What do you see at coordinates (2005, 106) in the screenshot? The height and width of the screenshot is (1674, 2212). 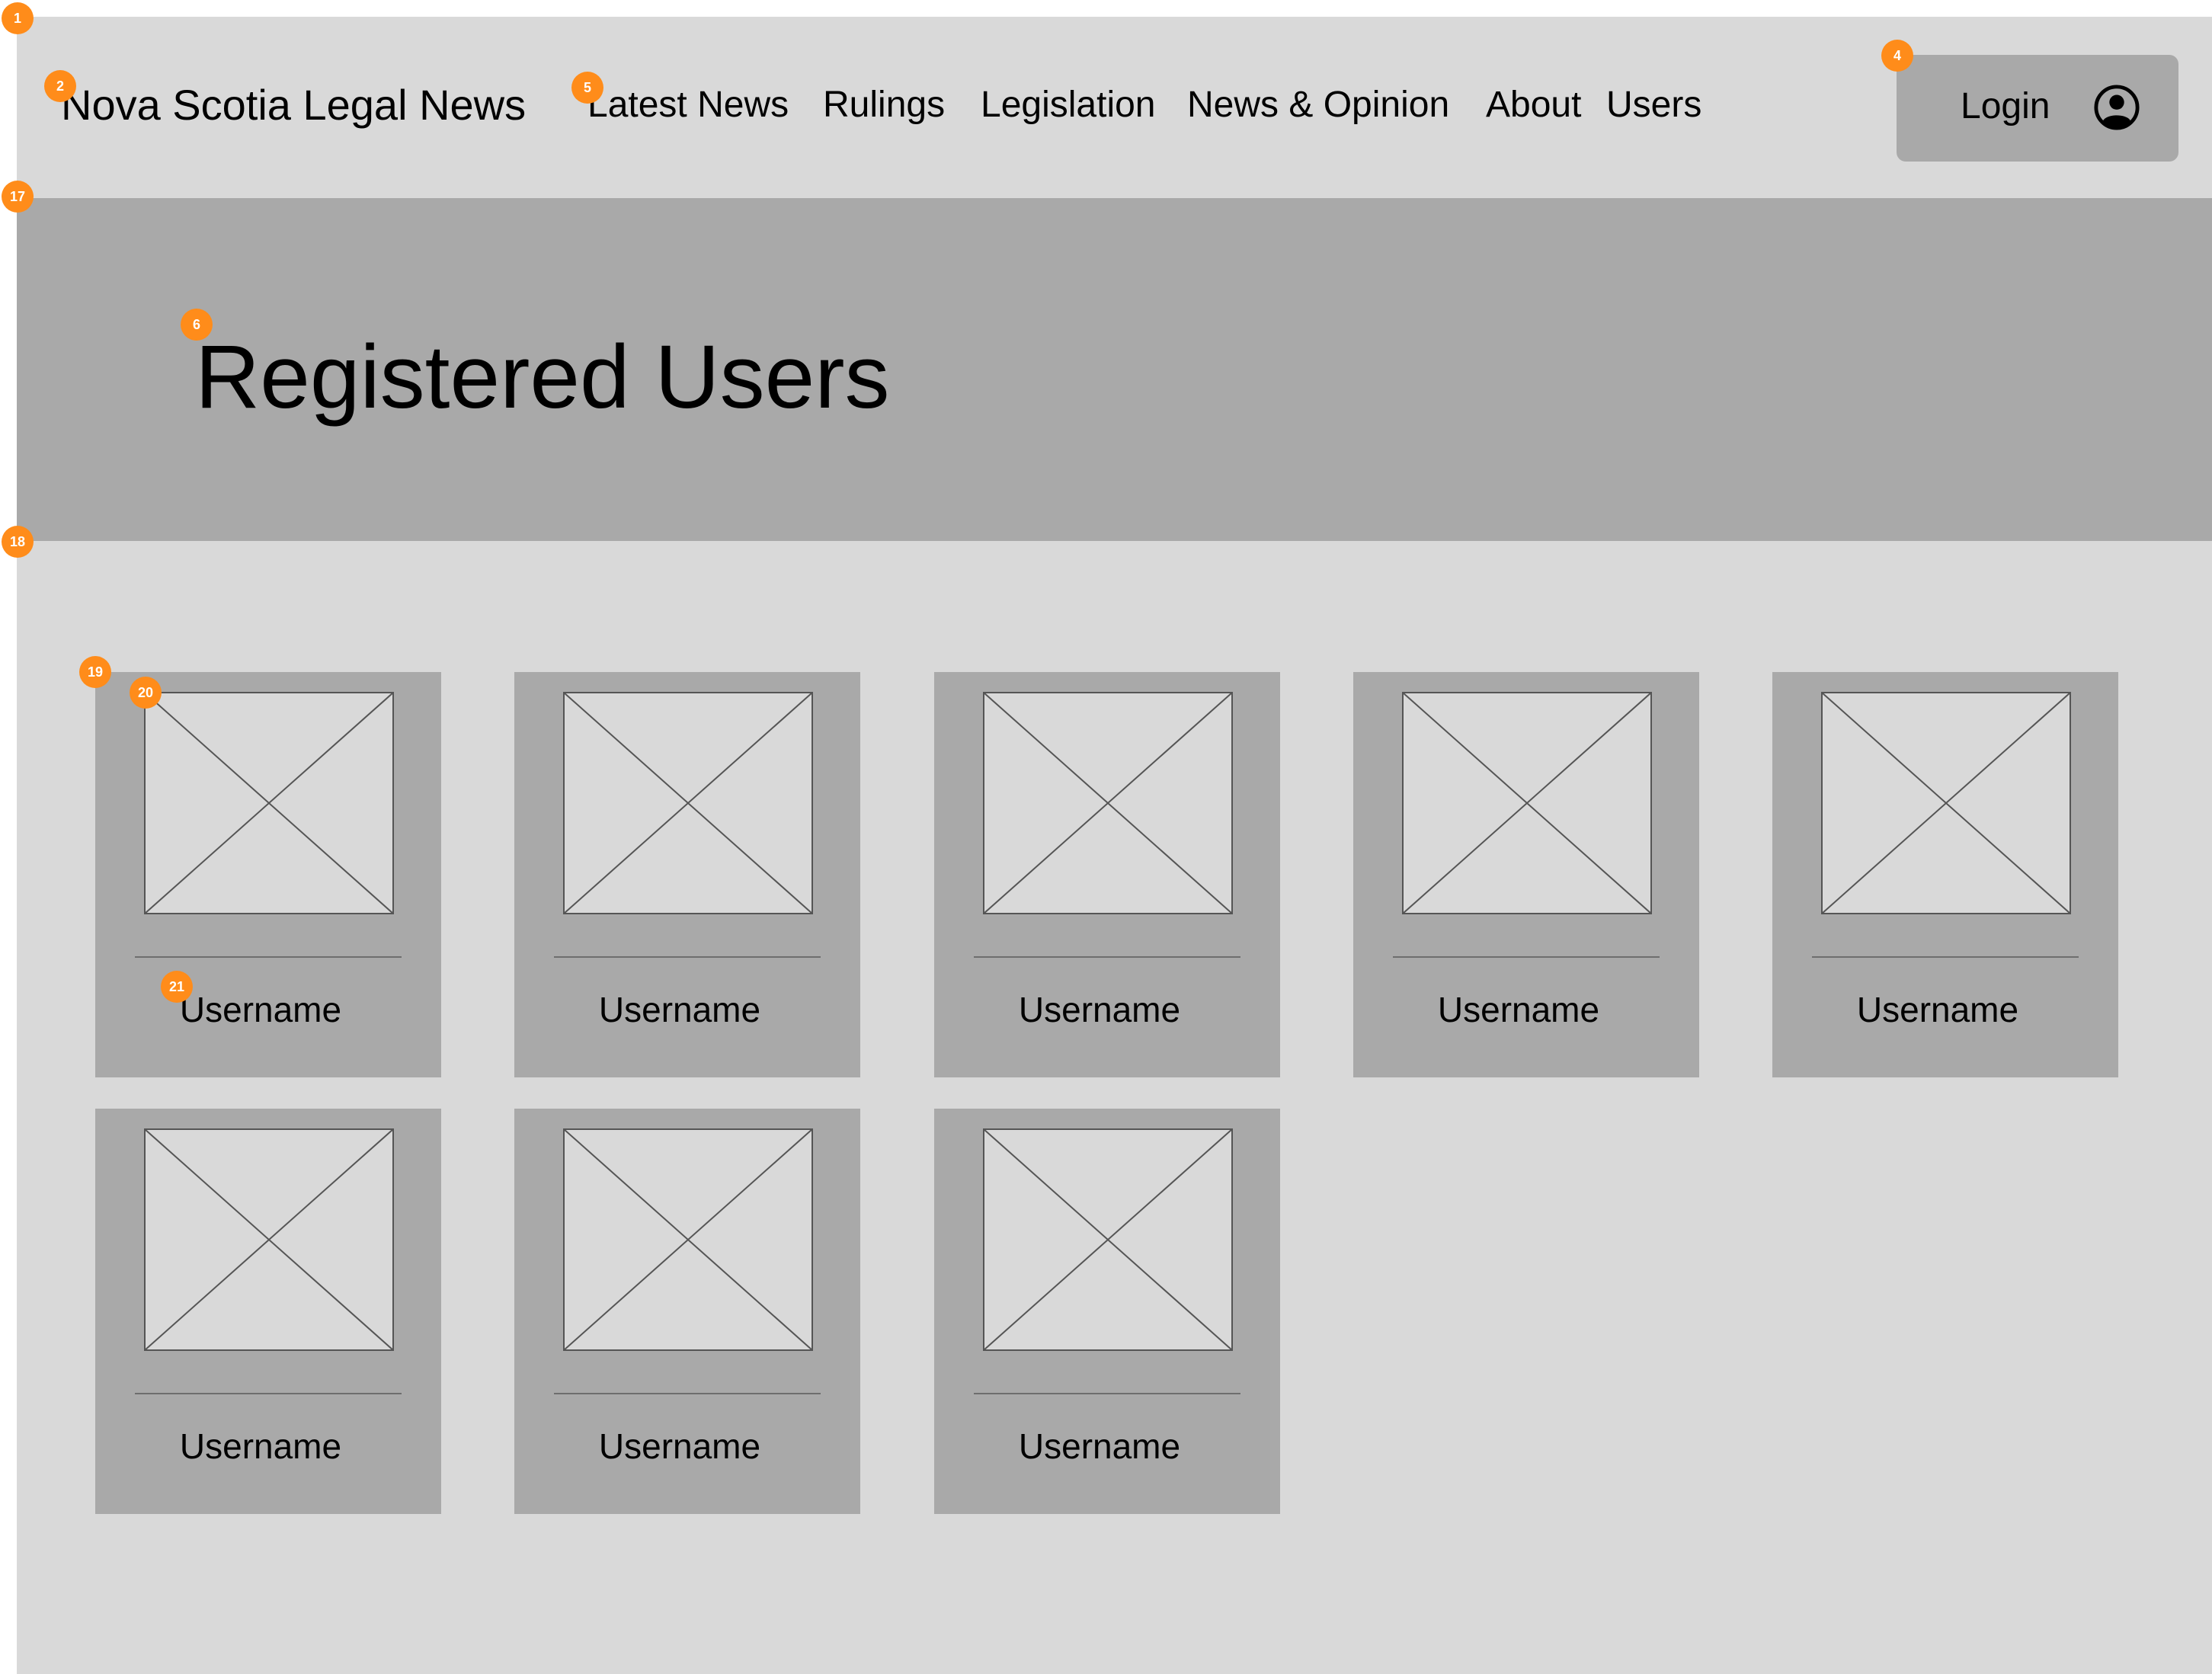 I see `login-label: Login` at bounding box center [2005, 106].